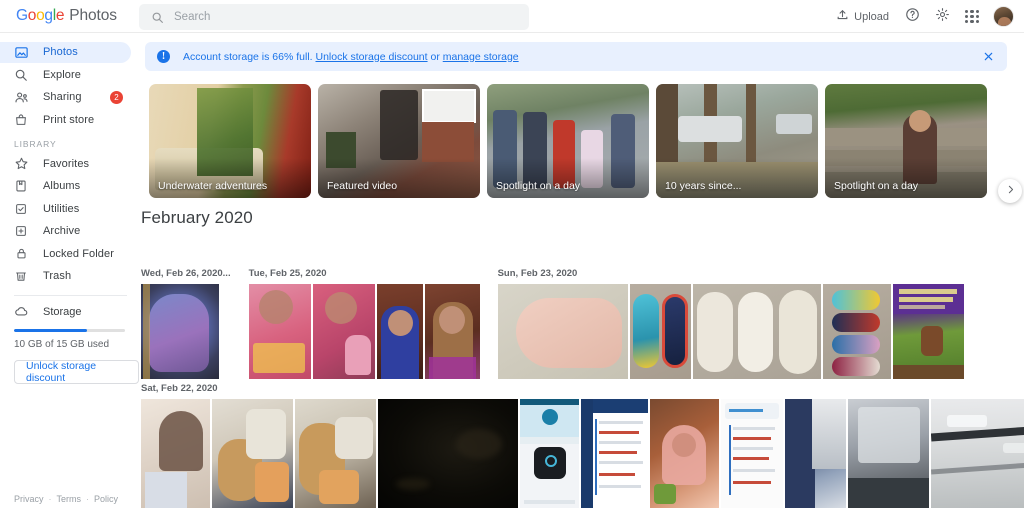  I want to click on help-button, so click(912, 17).